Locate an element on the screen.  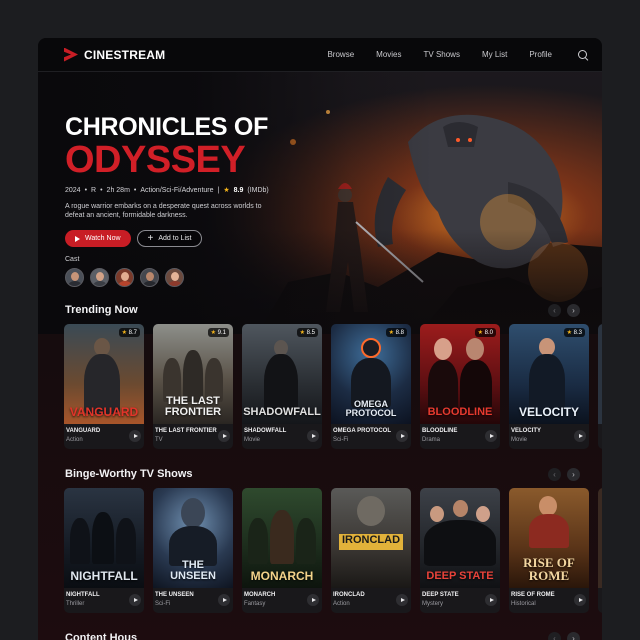
nav-tv-shows: TV Shows is located at coordinates (442, 54).